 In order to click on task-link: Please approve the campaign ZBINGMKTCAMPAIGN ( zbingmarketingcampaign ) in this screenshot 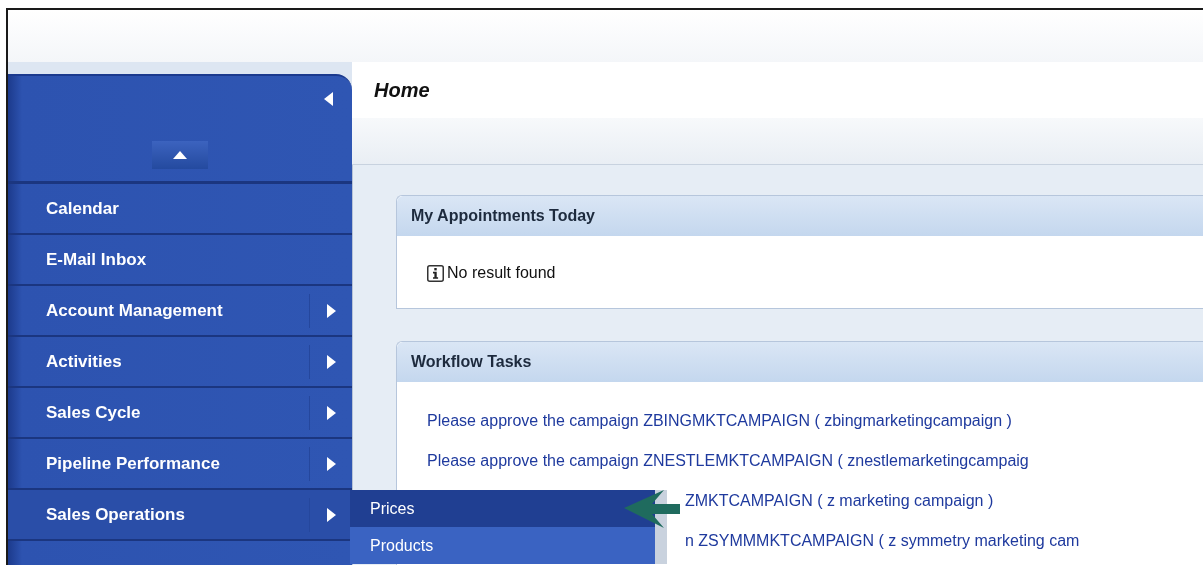, I will do `click(719, 421)`.